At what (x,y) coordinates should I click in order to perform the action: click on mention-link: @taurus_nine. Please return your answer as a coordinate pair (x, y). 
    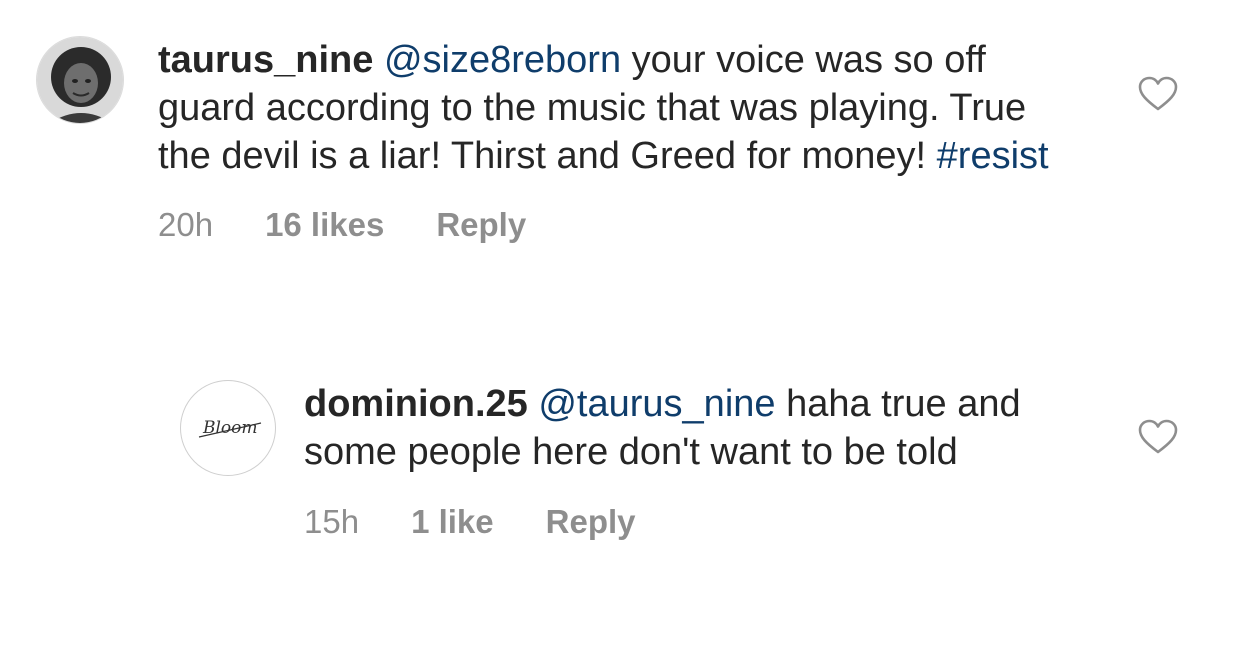
    Looking at the image, I should click on (656, 404).